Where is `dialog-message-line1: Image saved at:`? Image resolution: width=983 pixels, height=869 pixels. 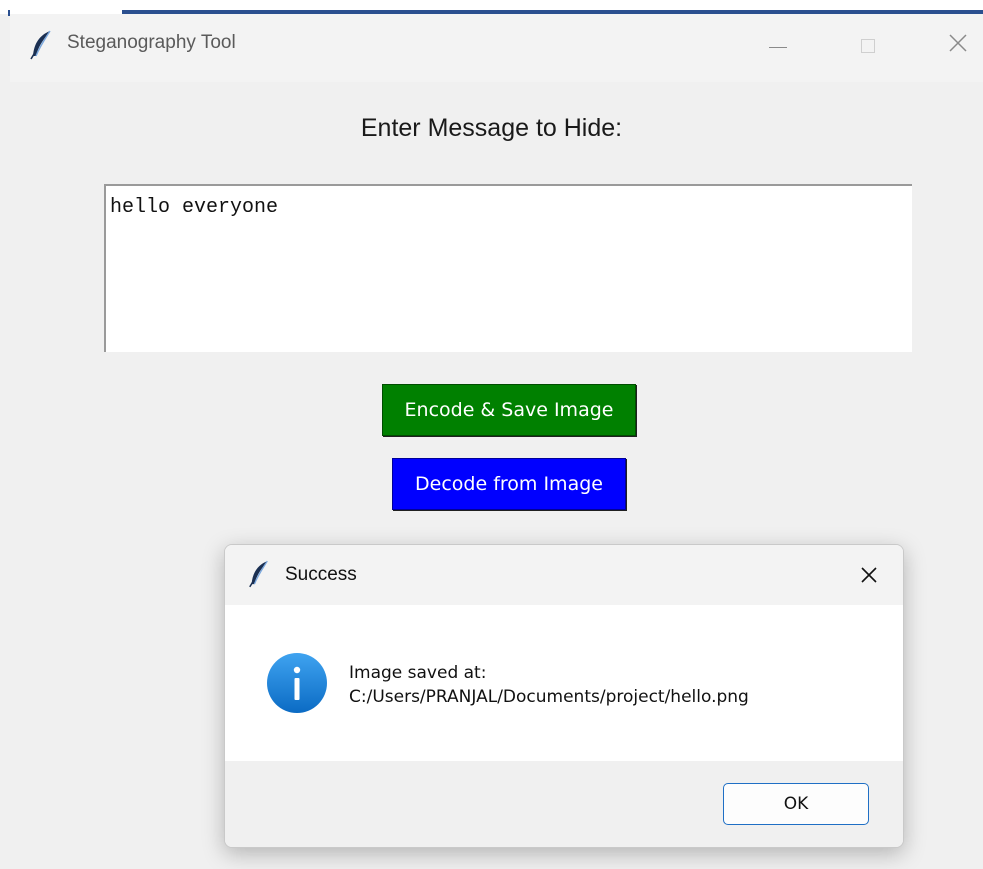
dialog-message-line1: Image saved at: is located at coordinates (418, 673).